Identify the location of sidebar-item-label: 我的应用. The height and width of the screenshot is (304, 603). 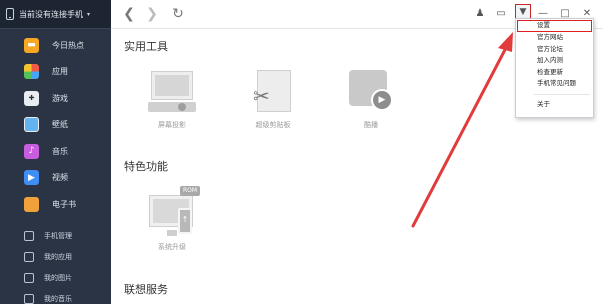
(58, 257).